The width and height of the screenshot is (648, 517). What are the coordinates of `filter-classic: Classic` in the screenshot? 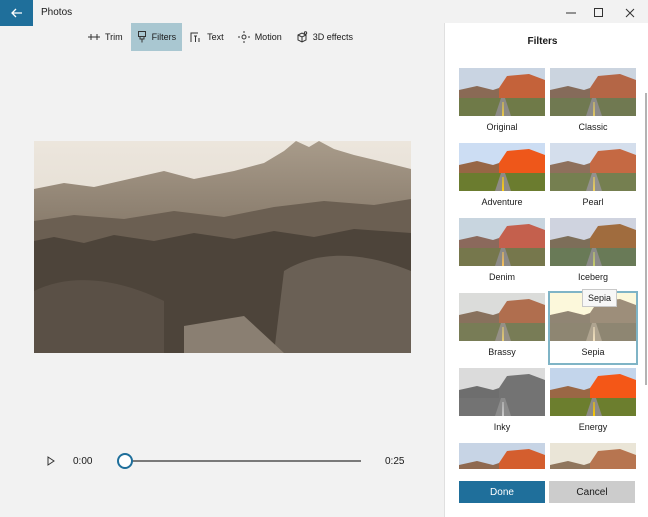 It's located at (593, 103).